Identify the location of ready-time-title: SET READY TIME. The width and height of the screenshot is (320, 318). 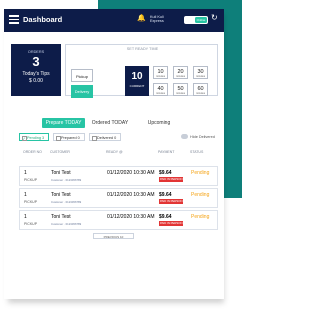
(142, 49).